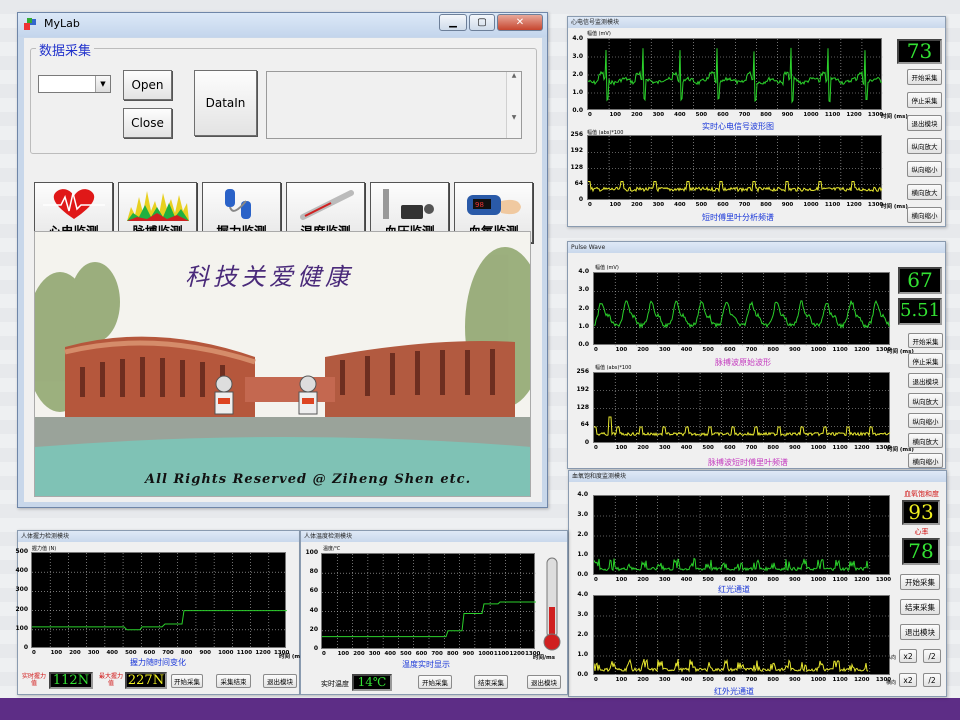 This screenshot has height=720, width=960. What do you see at coordinates (434, 536) in the screenshot?
I see `temperature-titlebar: 人体温度检测模块` at bounding box center [434, 536].